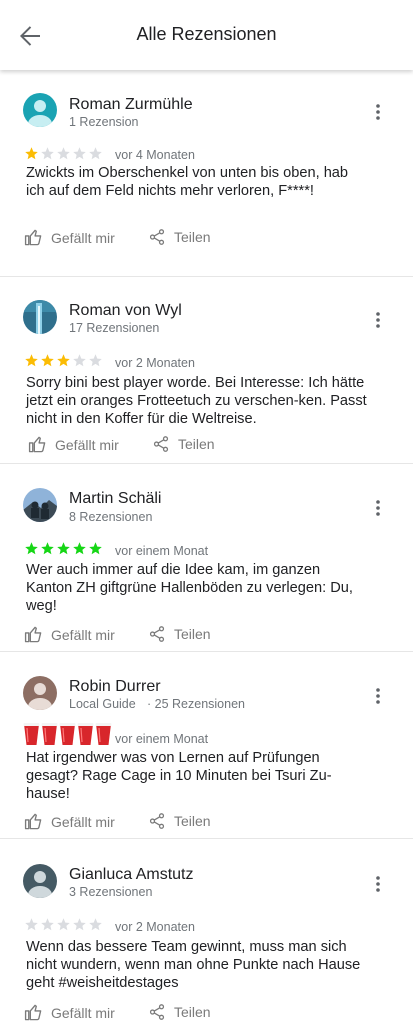 The image size is (413, 1024). Describe the element at coordinates (111, 892) in the screenshot. I see `review-count: 3 Rezensionen` at that location.